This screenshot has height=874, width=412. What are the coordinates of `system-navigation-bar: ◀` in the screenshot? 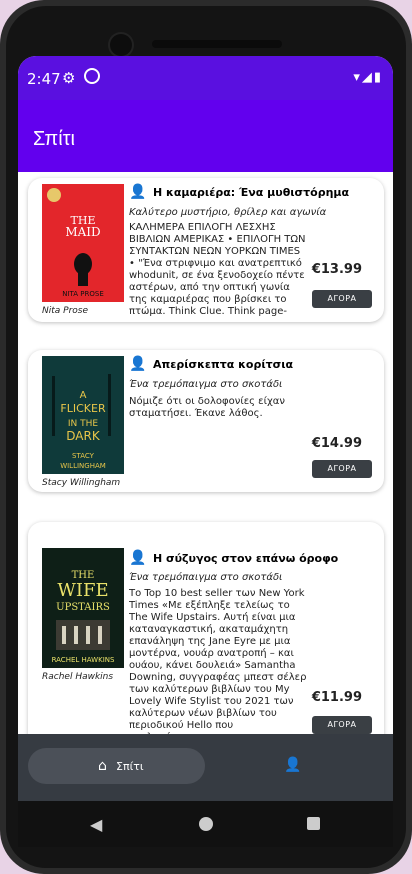 It's located at (205, 824).